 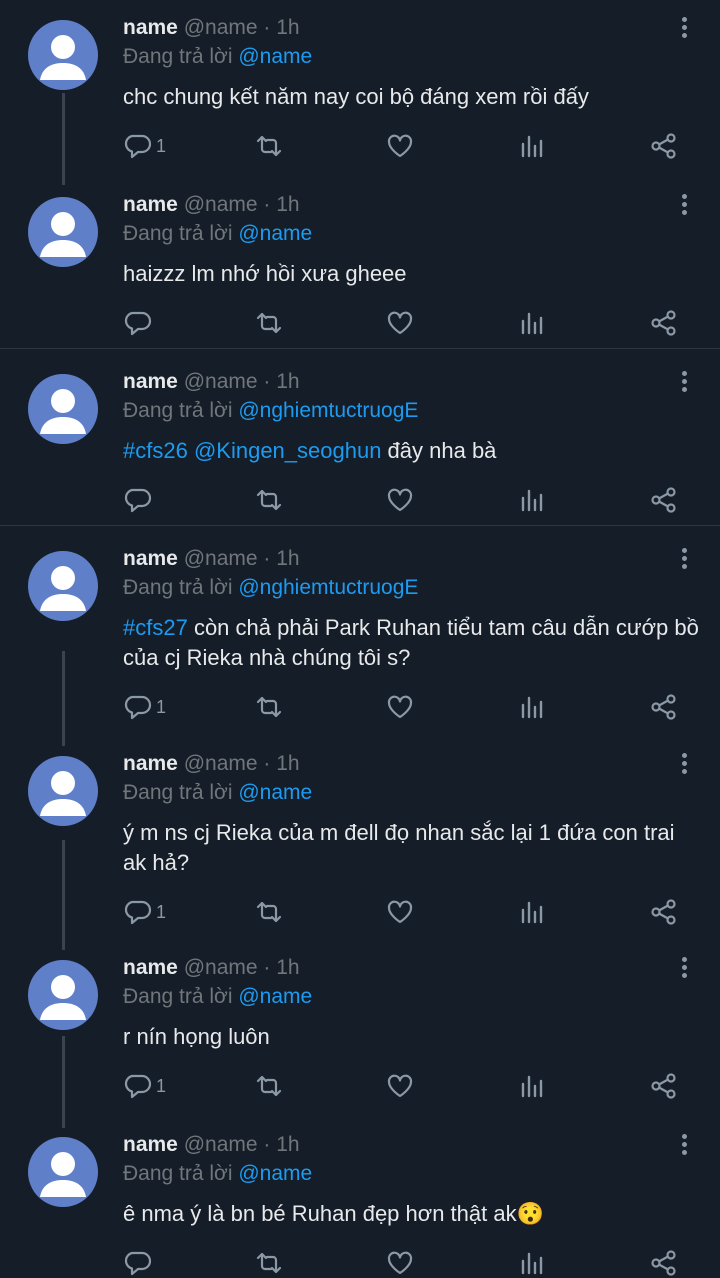 What do you see at coordinates (288, 381) in the screenshot?
I see `timestamp: 1h` at bounding box center [288, 381].